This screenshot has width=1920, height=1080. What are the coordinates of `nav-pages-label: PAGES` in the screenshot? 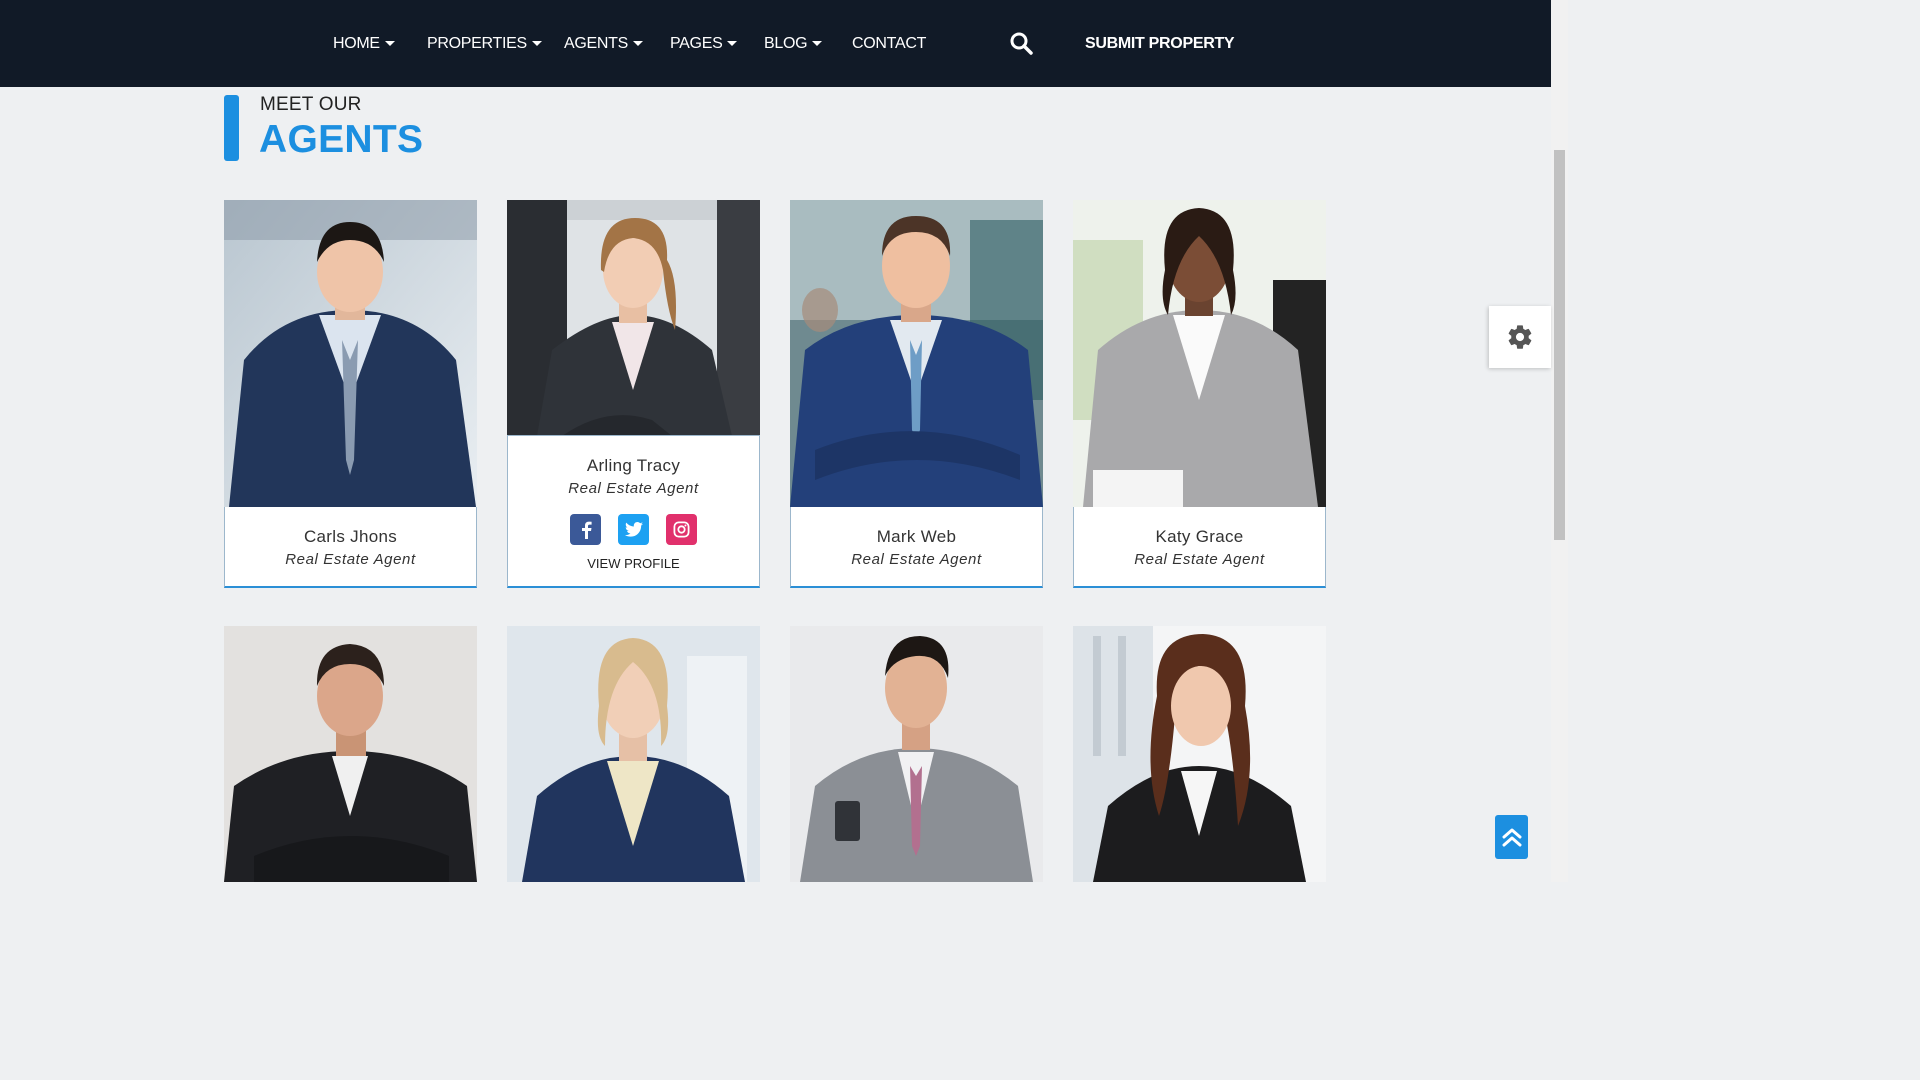 It's located at (696, 43).